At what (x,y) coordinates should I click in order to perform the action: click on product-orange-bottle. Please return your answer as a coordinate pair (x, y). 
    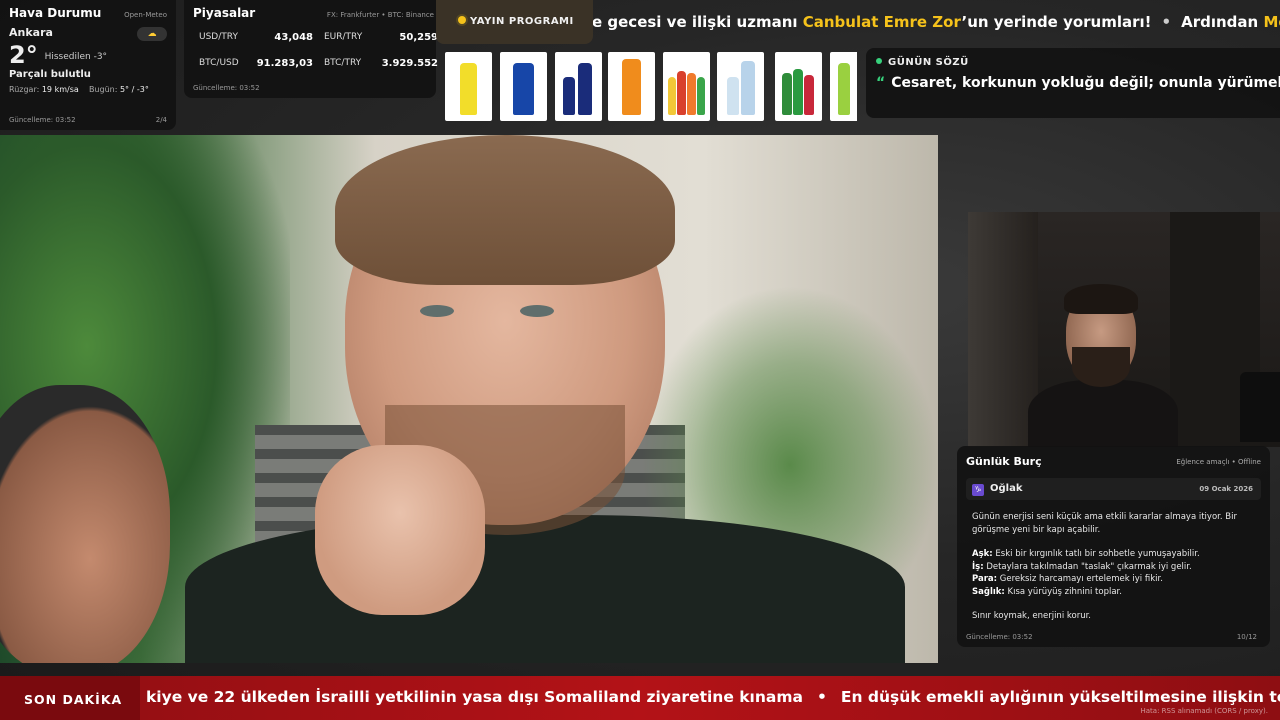
    Looking at the image, I should click on (631, 86).